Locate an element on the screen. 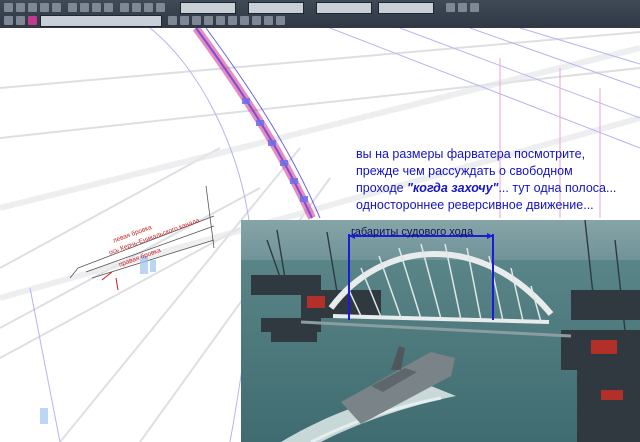 The image size is (640, 442). cad-toolbar is located at coordinates (320, 14).